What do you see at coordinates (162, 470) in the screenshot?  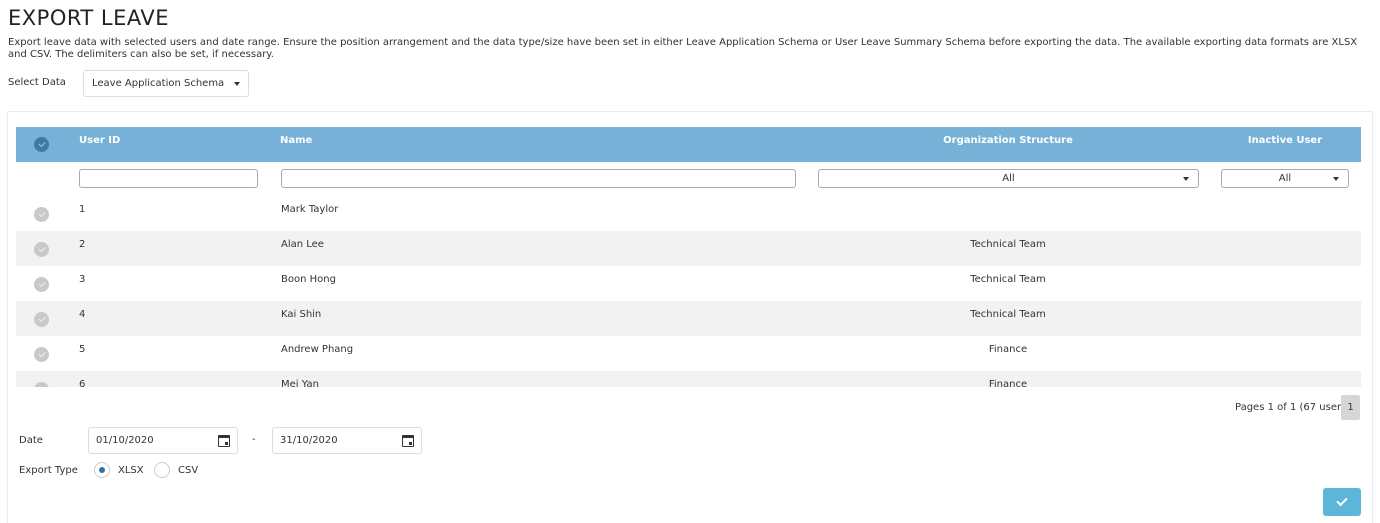 I see `radio-csv` at bounding box center [162, 470].